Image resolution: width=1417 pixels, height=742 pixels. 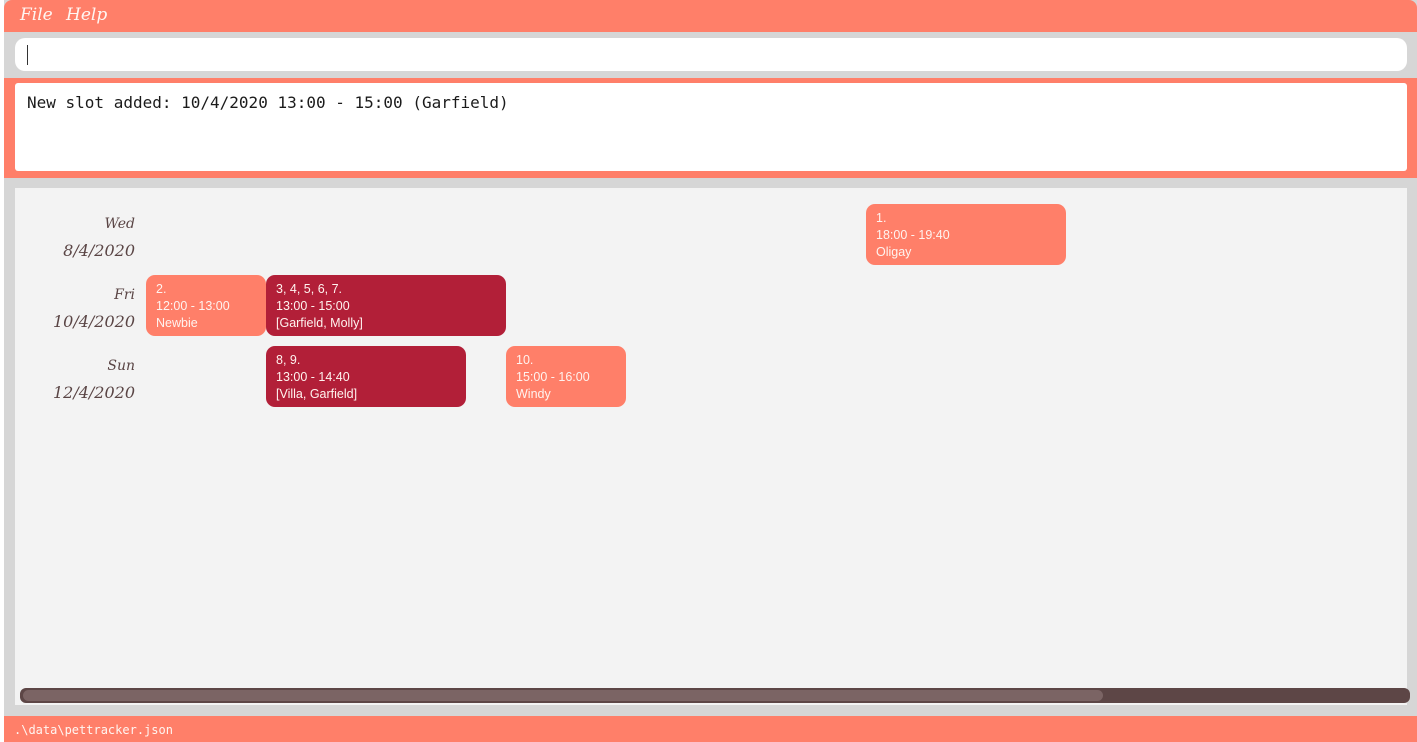 I want to click on day-date: 8/4/2020, so click(x=99, y=250).